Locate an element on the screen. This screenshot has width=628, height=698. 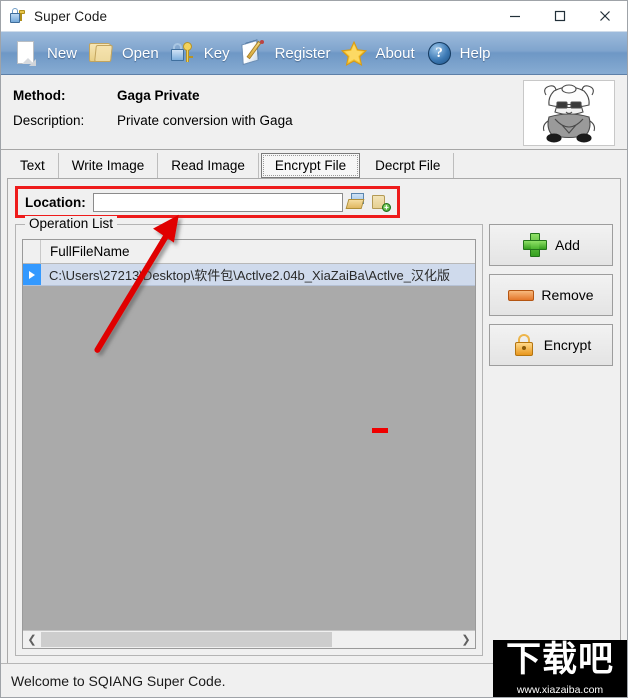
toolbar-button-about: About is located at coordinates (379, 53).